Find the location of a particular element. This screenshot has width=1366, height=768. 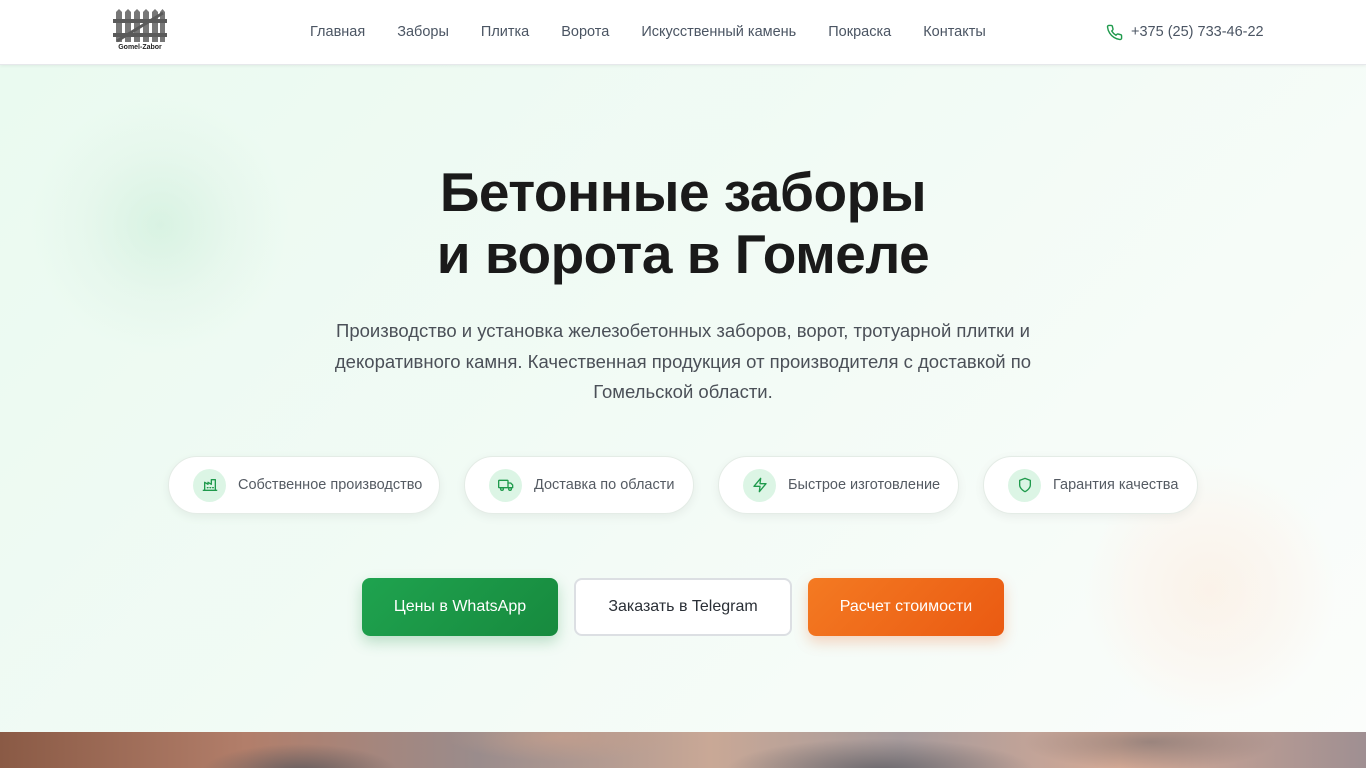

nav-item-painting: Покраска is located at coordinates (859, 32).